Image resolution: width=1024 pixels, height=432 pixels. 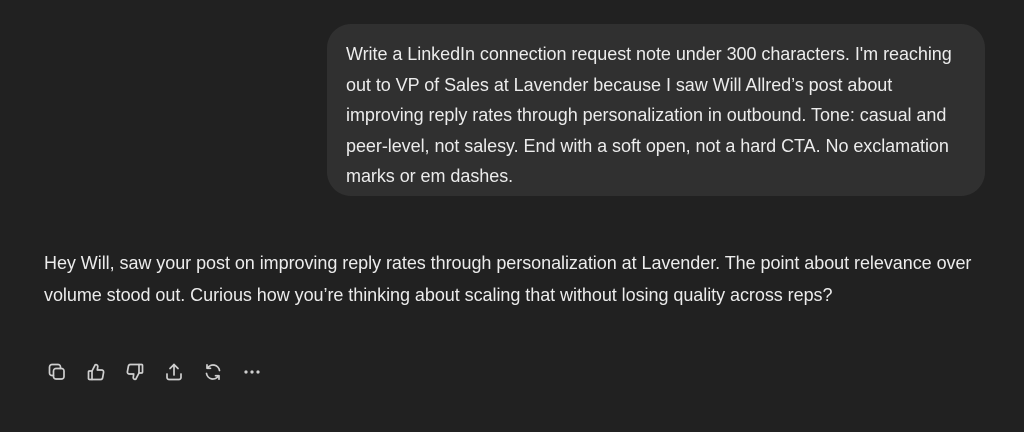 I want to click on copy-button, so click(x=57, y=372).